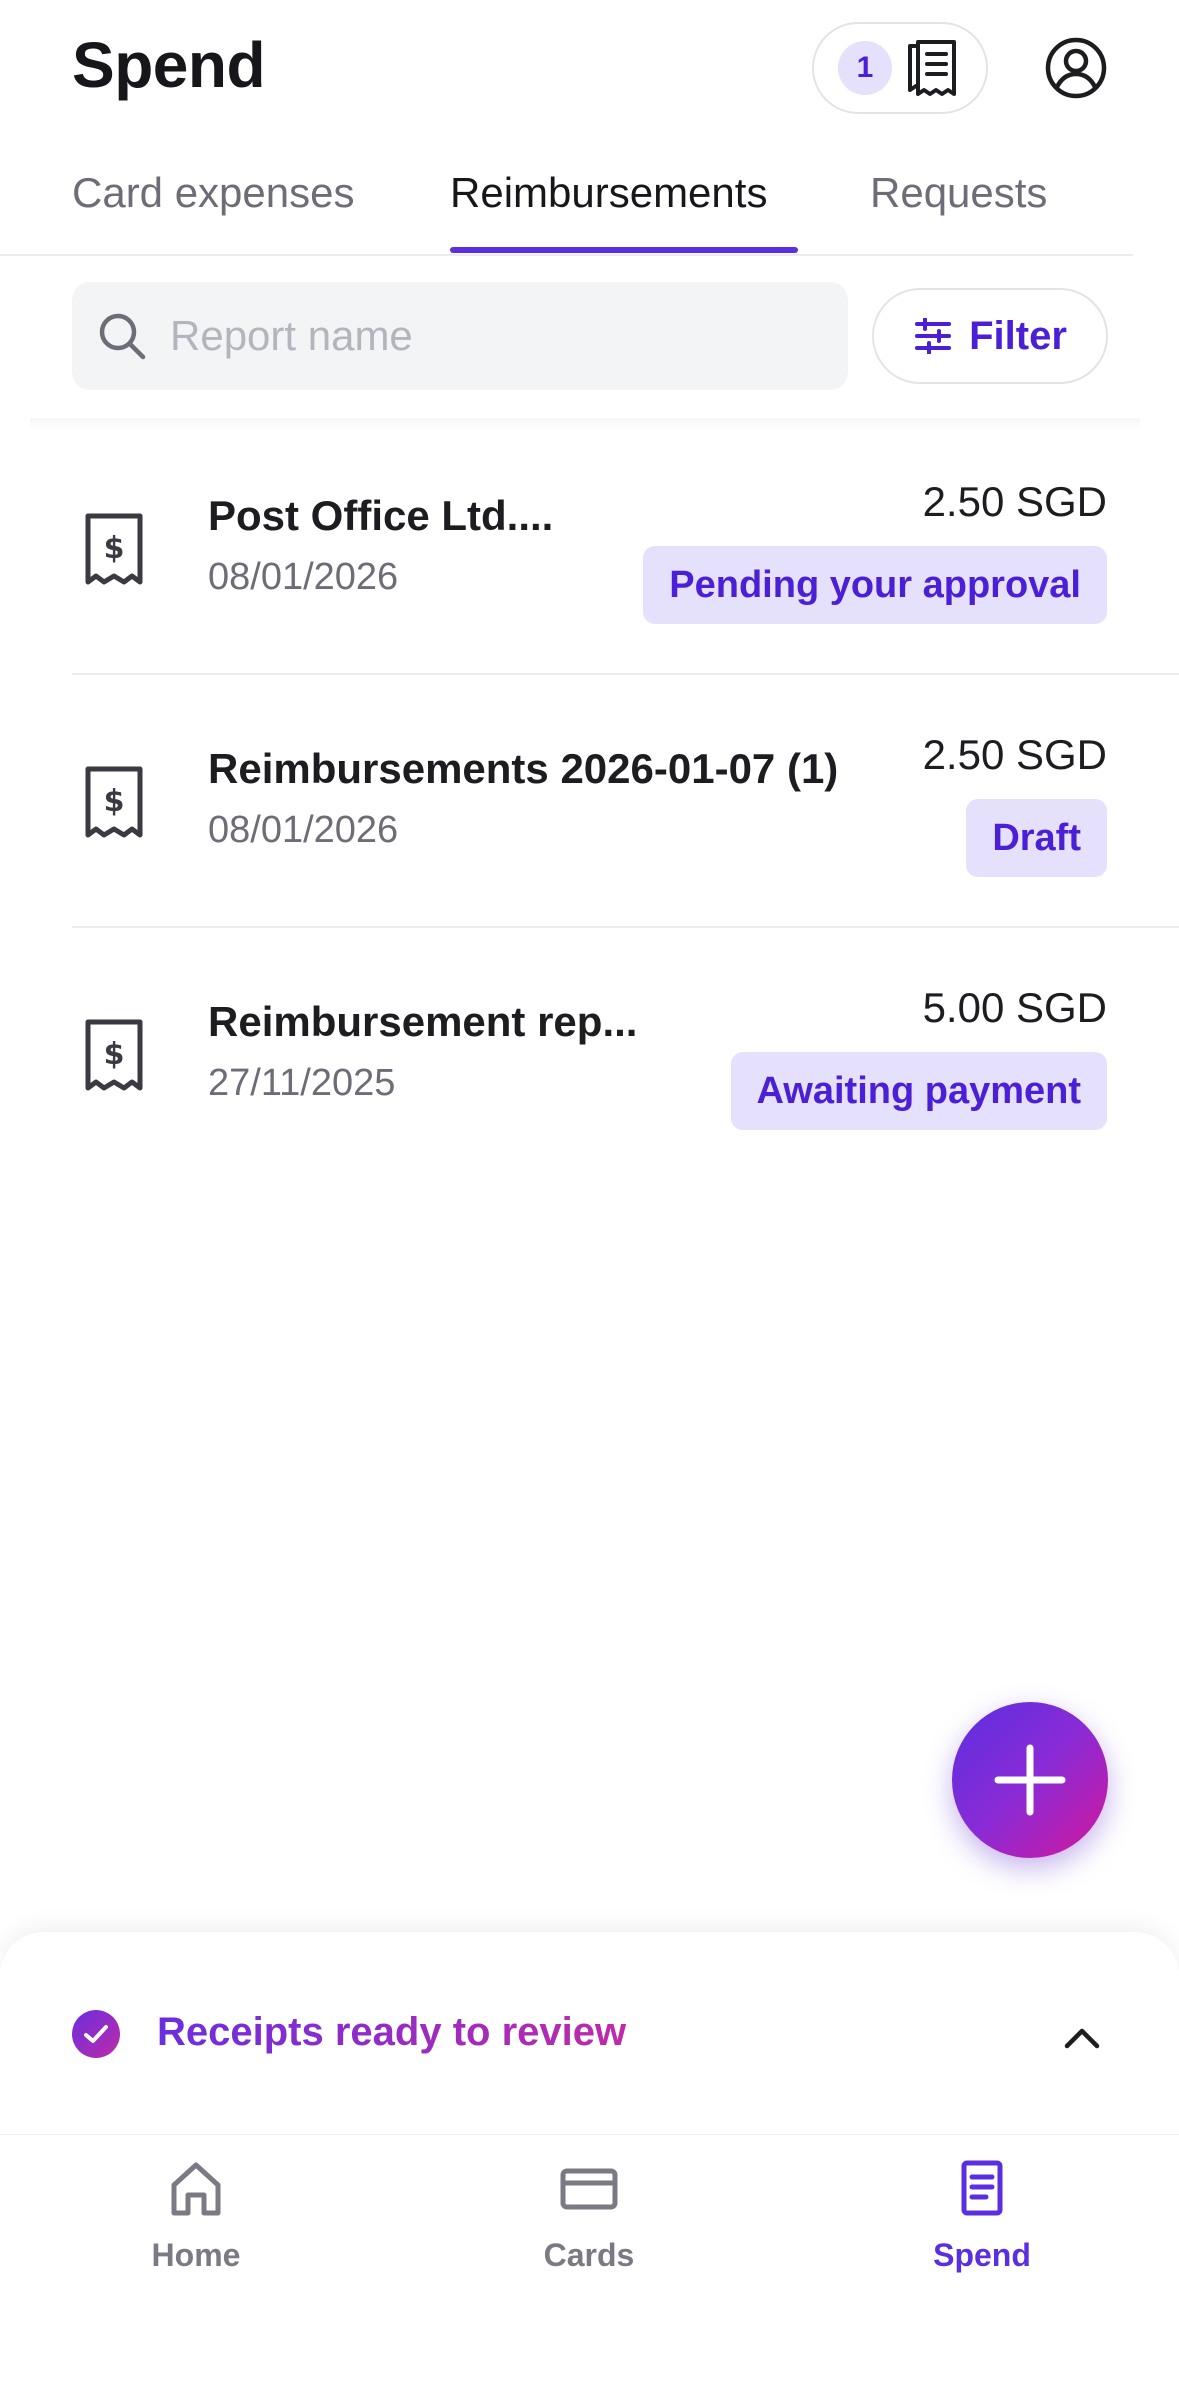 This screenshot has height=2396, width=1179. I want to click on plus-icon, so click(1030, 1780).